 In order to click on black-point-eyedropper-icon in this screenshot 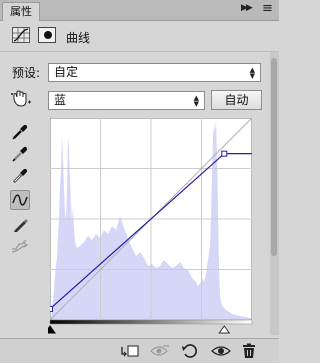, I will do `click(20, 131)`.